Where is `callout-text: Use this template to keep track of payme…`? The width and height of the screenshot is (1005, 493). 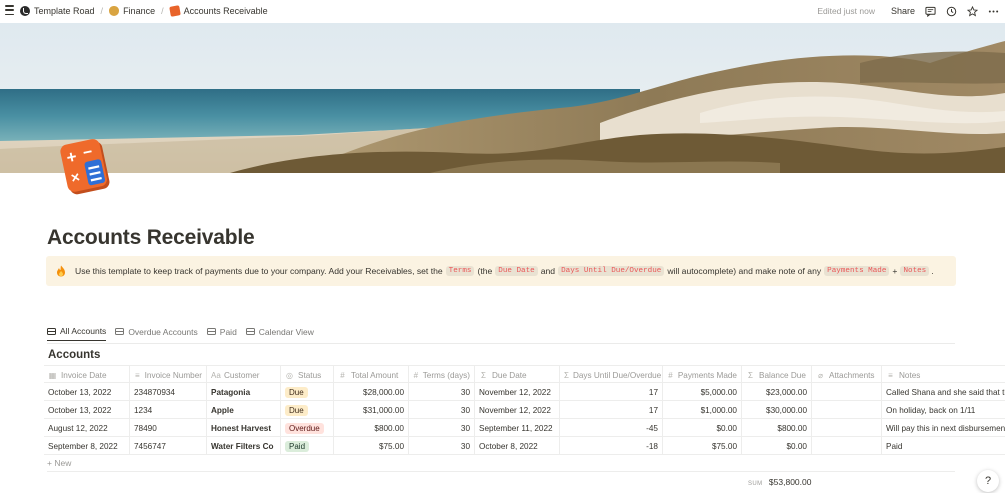
callout-text: Use this template to keep track of payme… is located at coordinates (259, 271).